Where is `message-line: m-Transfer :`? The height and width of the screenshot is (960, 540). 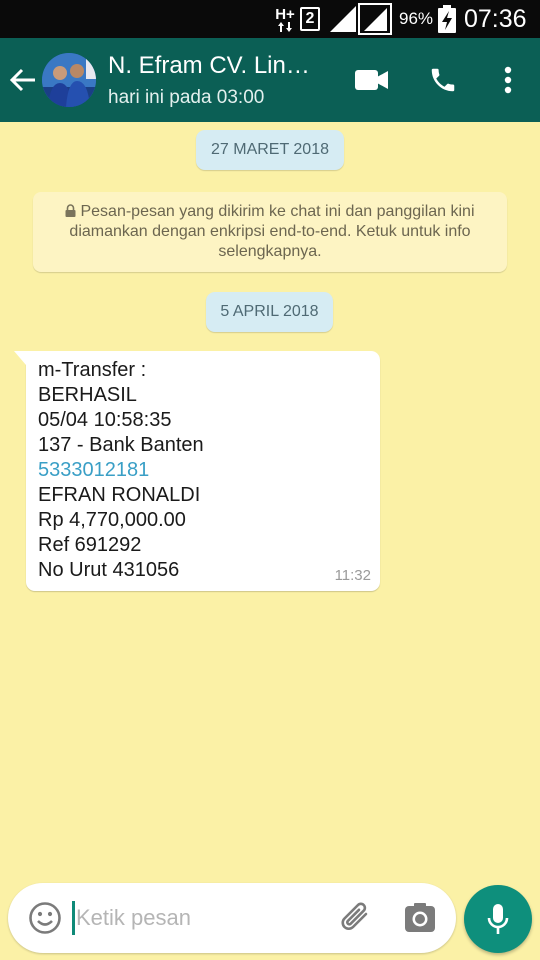
message-line: m-Transfer : is located at coordinates (92, 370).